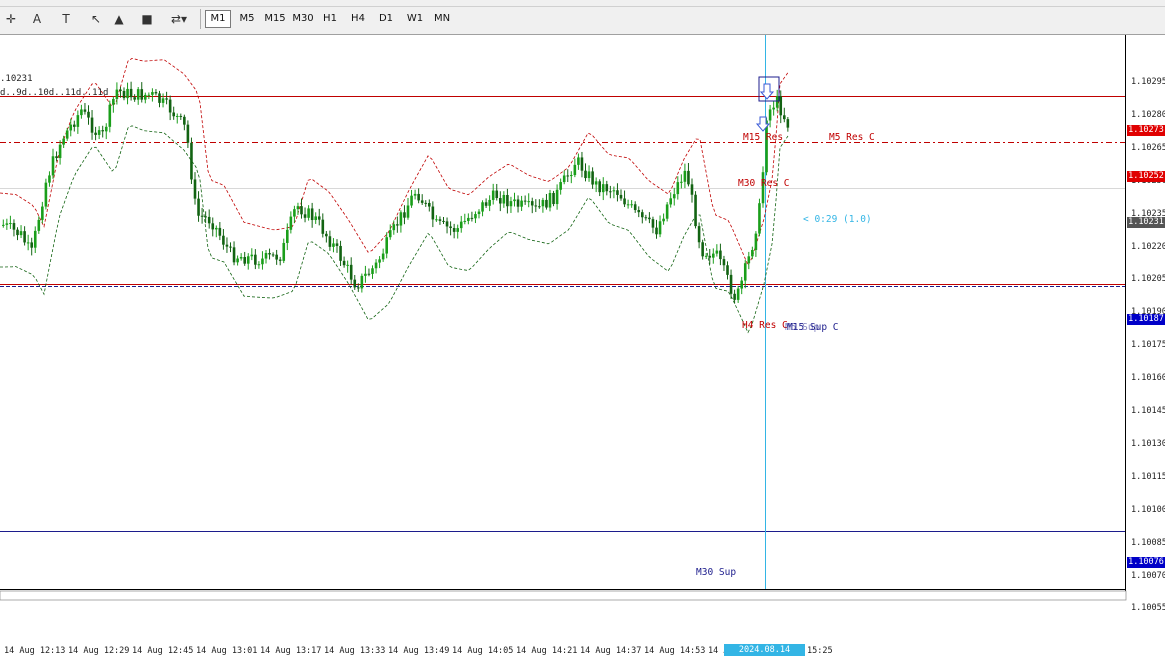 The height and width of the screenshot is (668, 1165). Describe the element at coordinates (1148, 476) in the screenshot. I see `price-axis-label: 1.10115` at that location.